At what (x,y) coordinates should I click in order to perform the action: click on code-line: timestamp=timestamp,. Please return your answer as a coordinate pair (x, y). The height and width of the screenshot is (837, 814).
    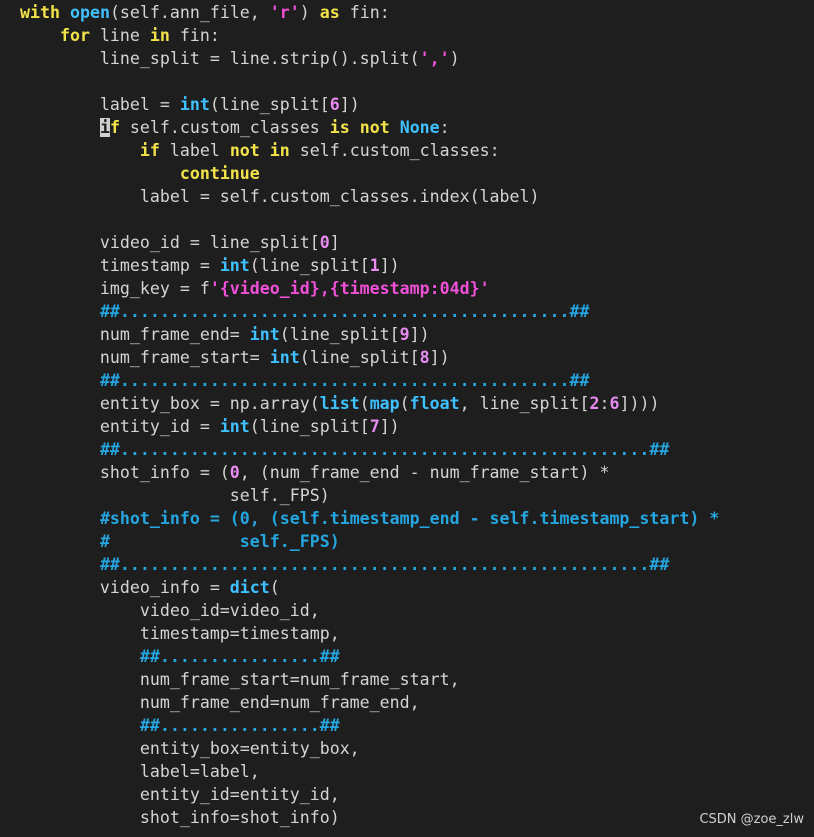
    Looking at the image, I should click on (180, 633).